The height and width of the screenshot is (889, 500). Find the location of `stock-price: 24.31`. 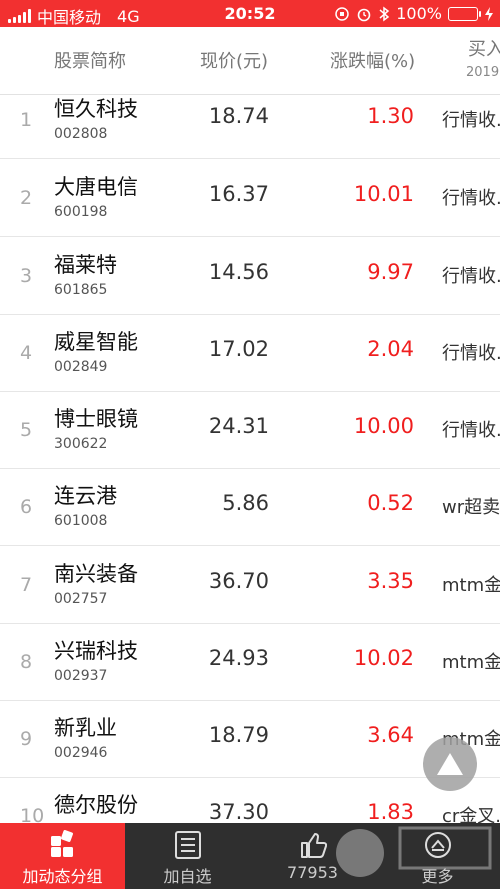

stock-price: 24.31 is located at coordinates (238, 426).